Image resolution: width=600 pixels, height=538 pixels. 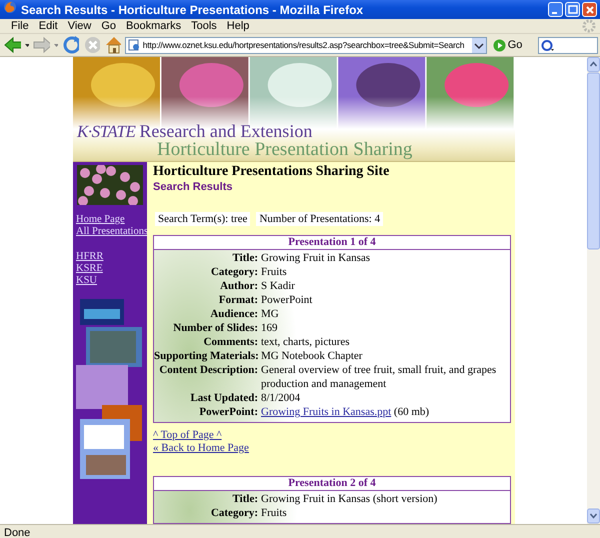 I want to click on field-label: Author:, so click(x=238, y=286).